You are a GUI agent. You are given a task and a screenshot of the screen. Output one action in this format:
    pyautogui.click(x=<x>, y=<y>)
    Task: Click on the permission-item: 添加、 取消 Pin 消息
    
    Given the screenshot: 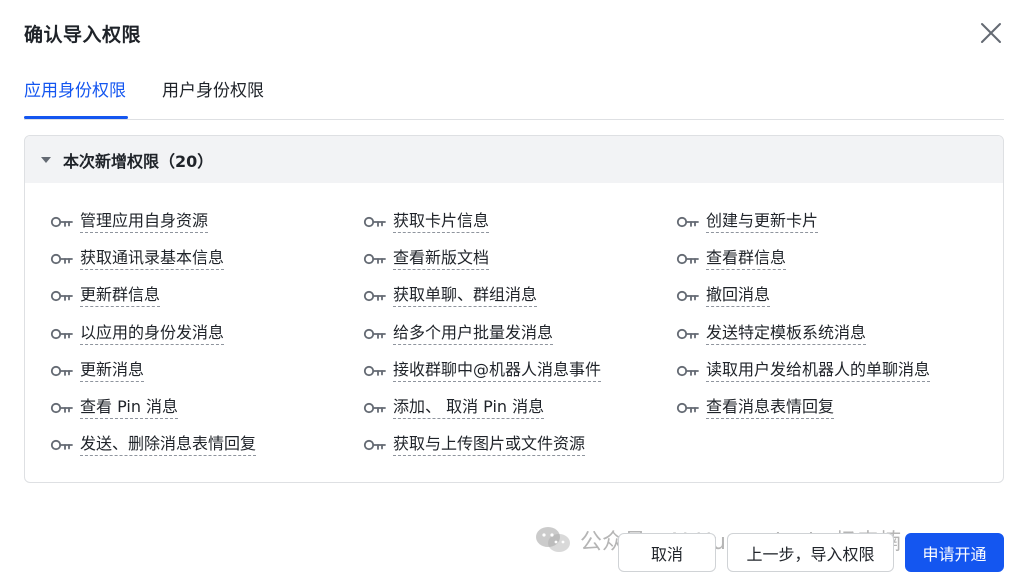 What is the action you would take?
    pyautogui.click(x=454, y=407)
    